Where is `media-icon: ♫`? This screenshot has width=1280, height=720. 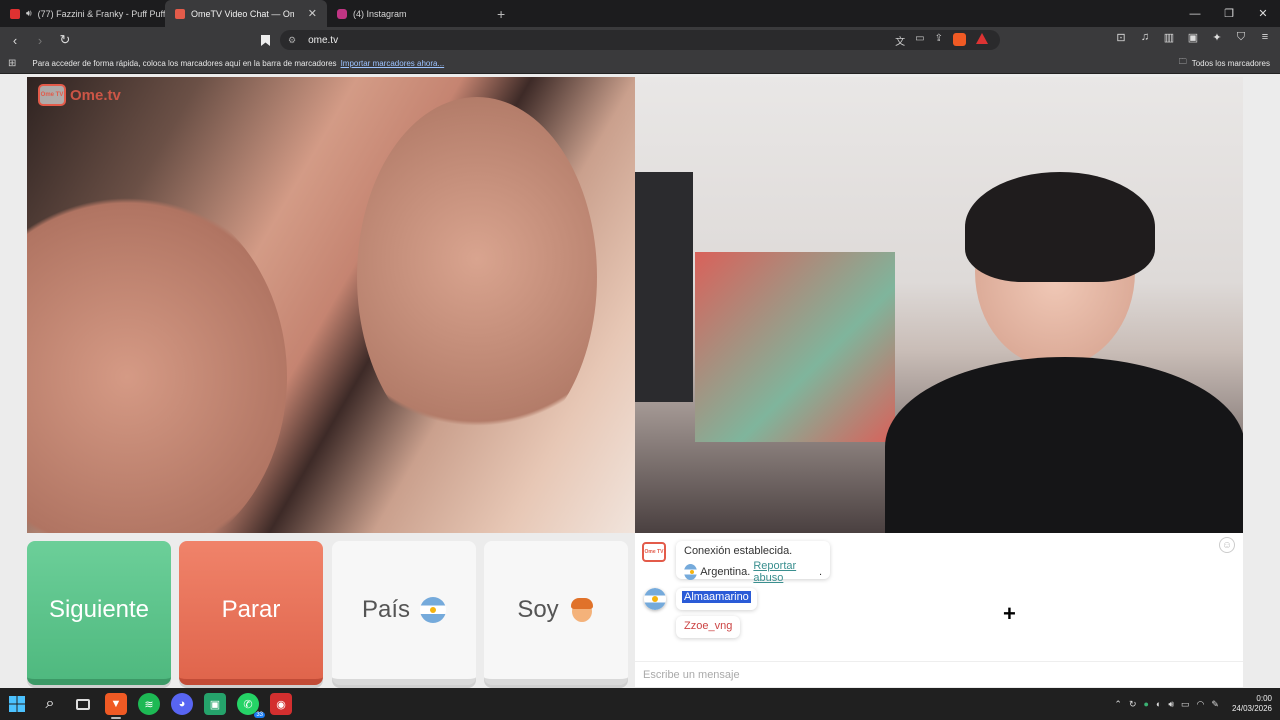 media-icon: ♫ is located at coordinates (1145, 37).